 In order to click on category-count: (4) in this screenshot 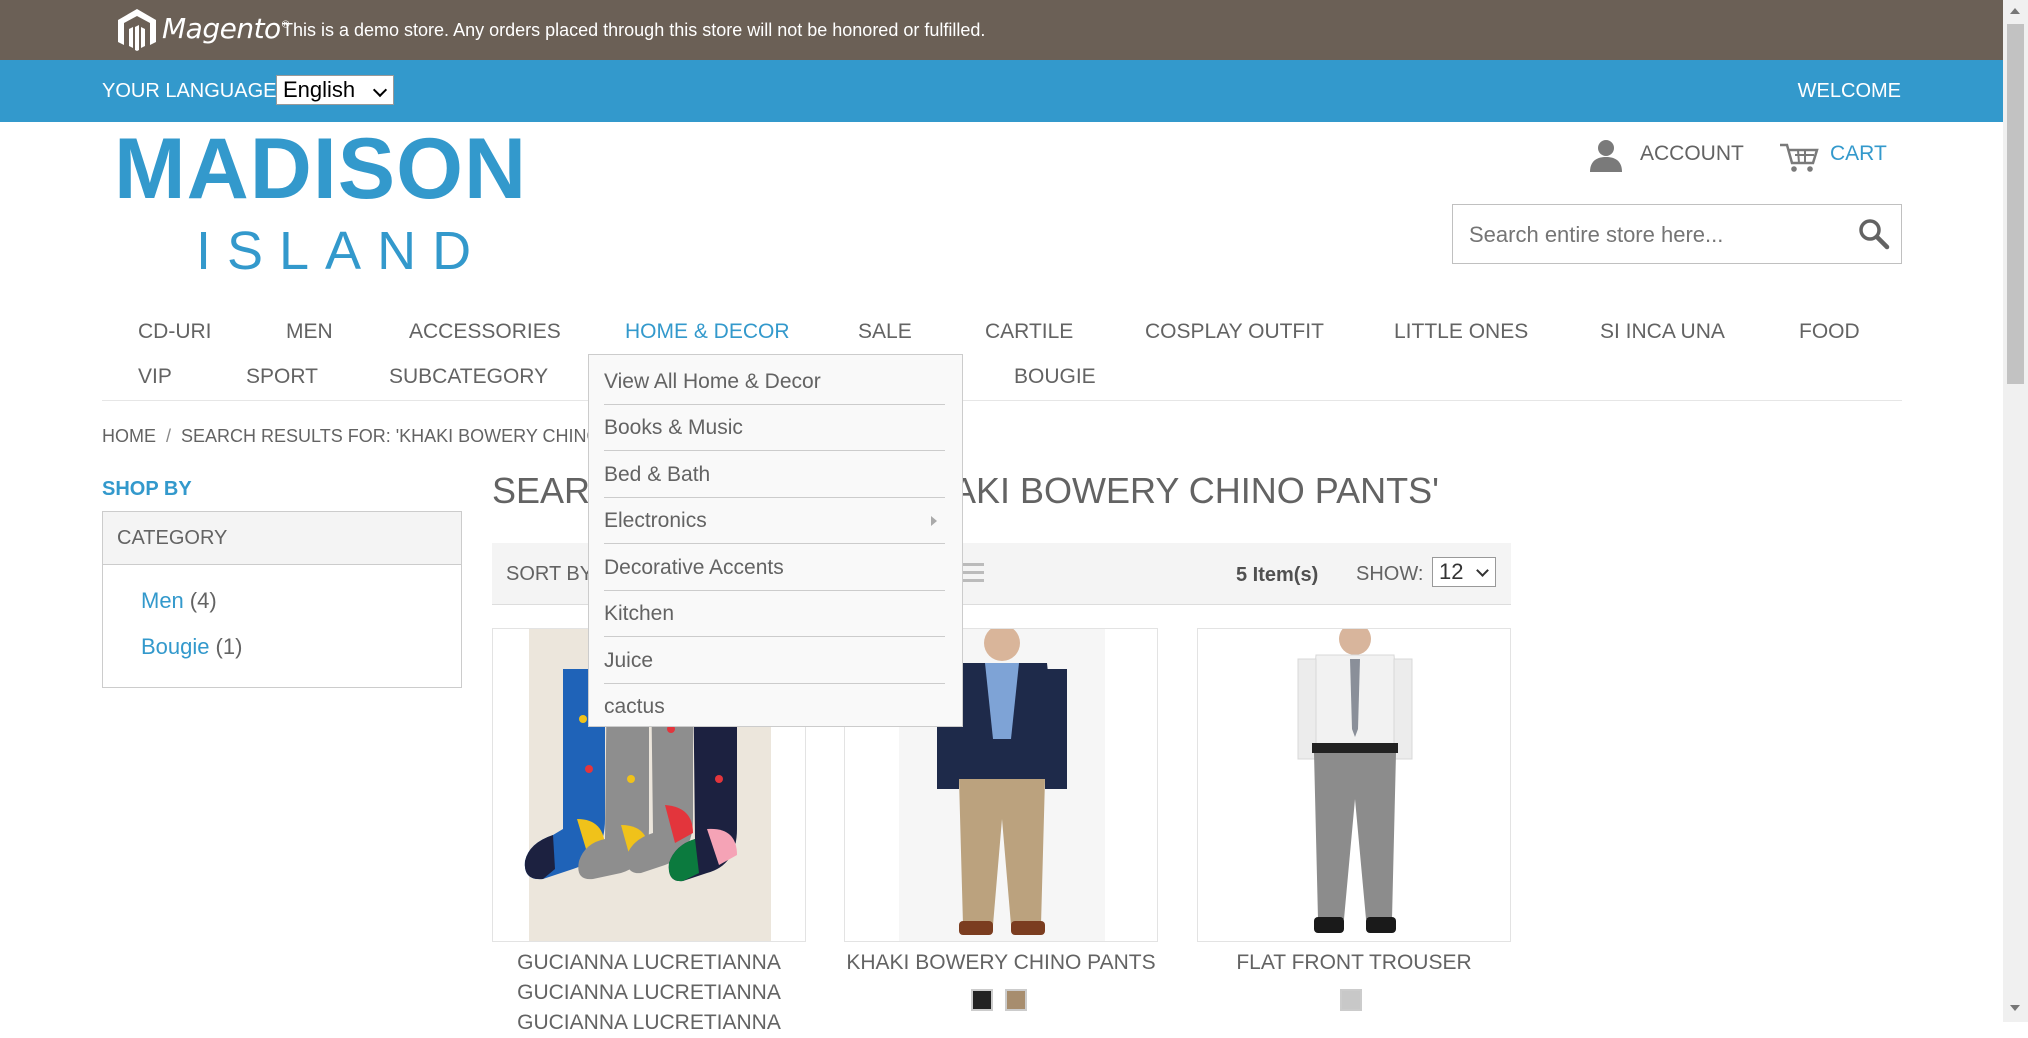, I will do `click(203, 600)`.